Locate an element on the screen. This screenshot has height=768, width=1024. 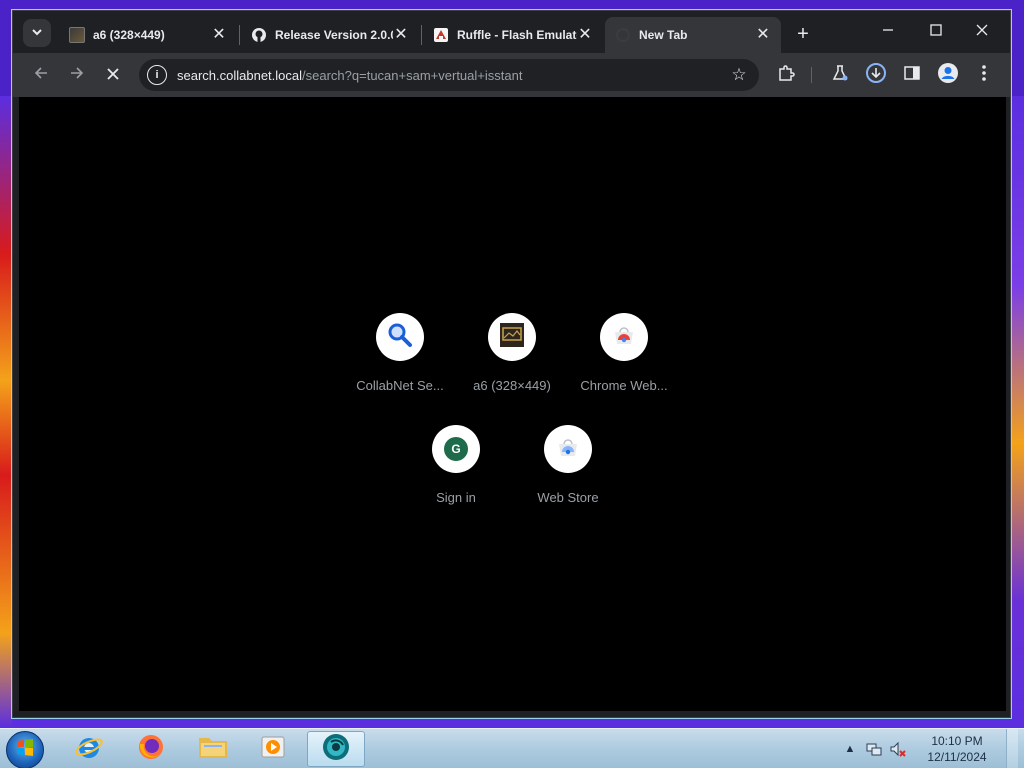
taskbar-firefox is located at coordinates (151, 749).